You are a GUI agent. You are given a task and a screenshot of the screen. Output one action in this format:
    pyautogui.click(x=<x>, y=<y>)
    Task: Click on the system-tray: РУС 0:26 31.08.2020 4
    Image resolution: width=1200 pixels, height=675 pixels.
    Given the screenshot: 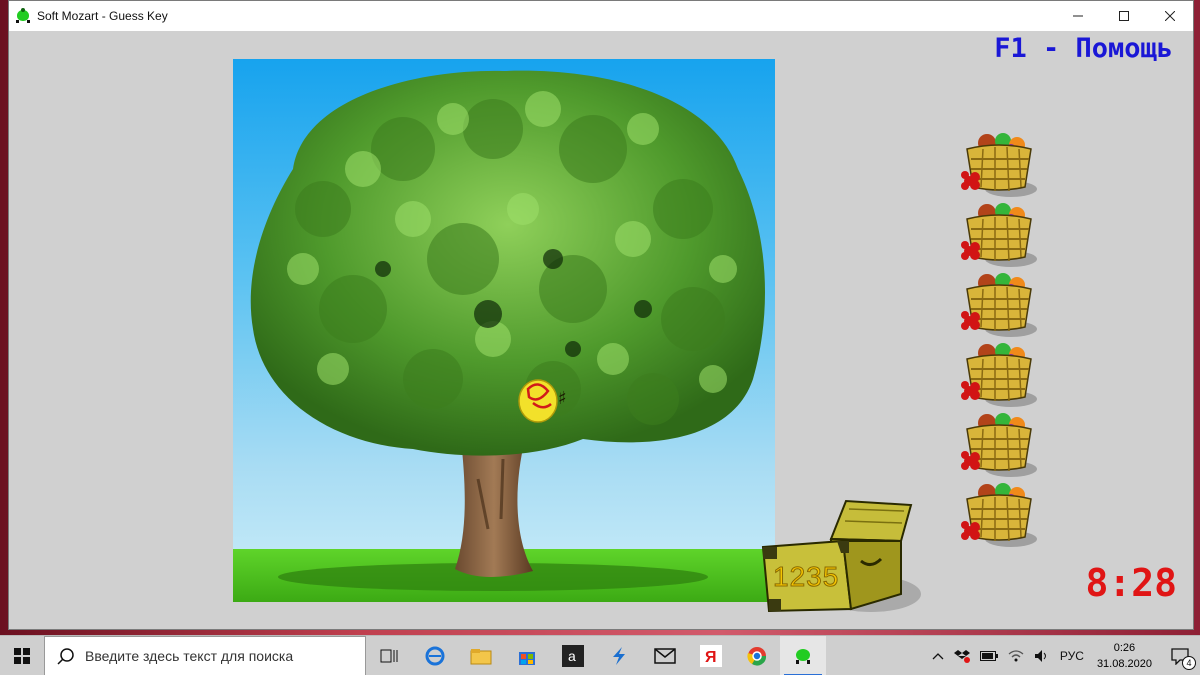 What is the action you would take?
    pyautogui.click(x=1063, y=655)
    